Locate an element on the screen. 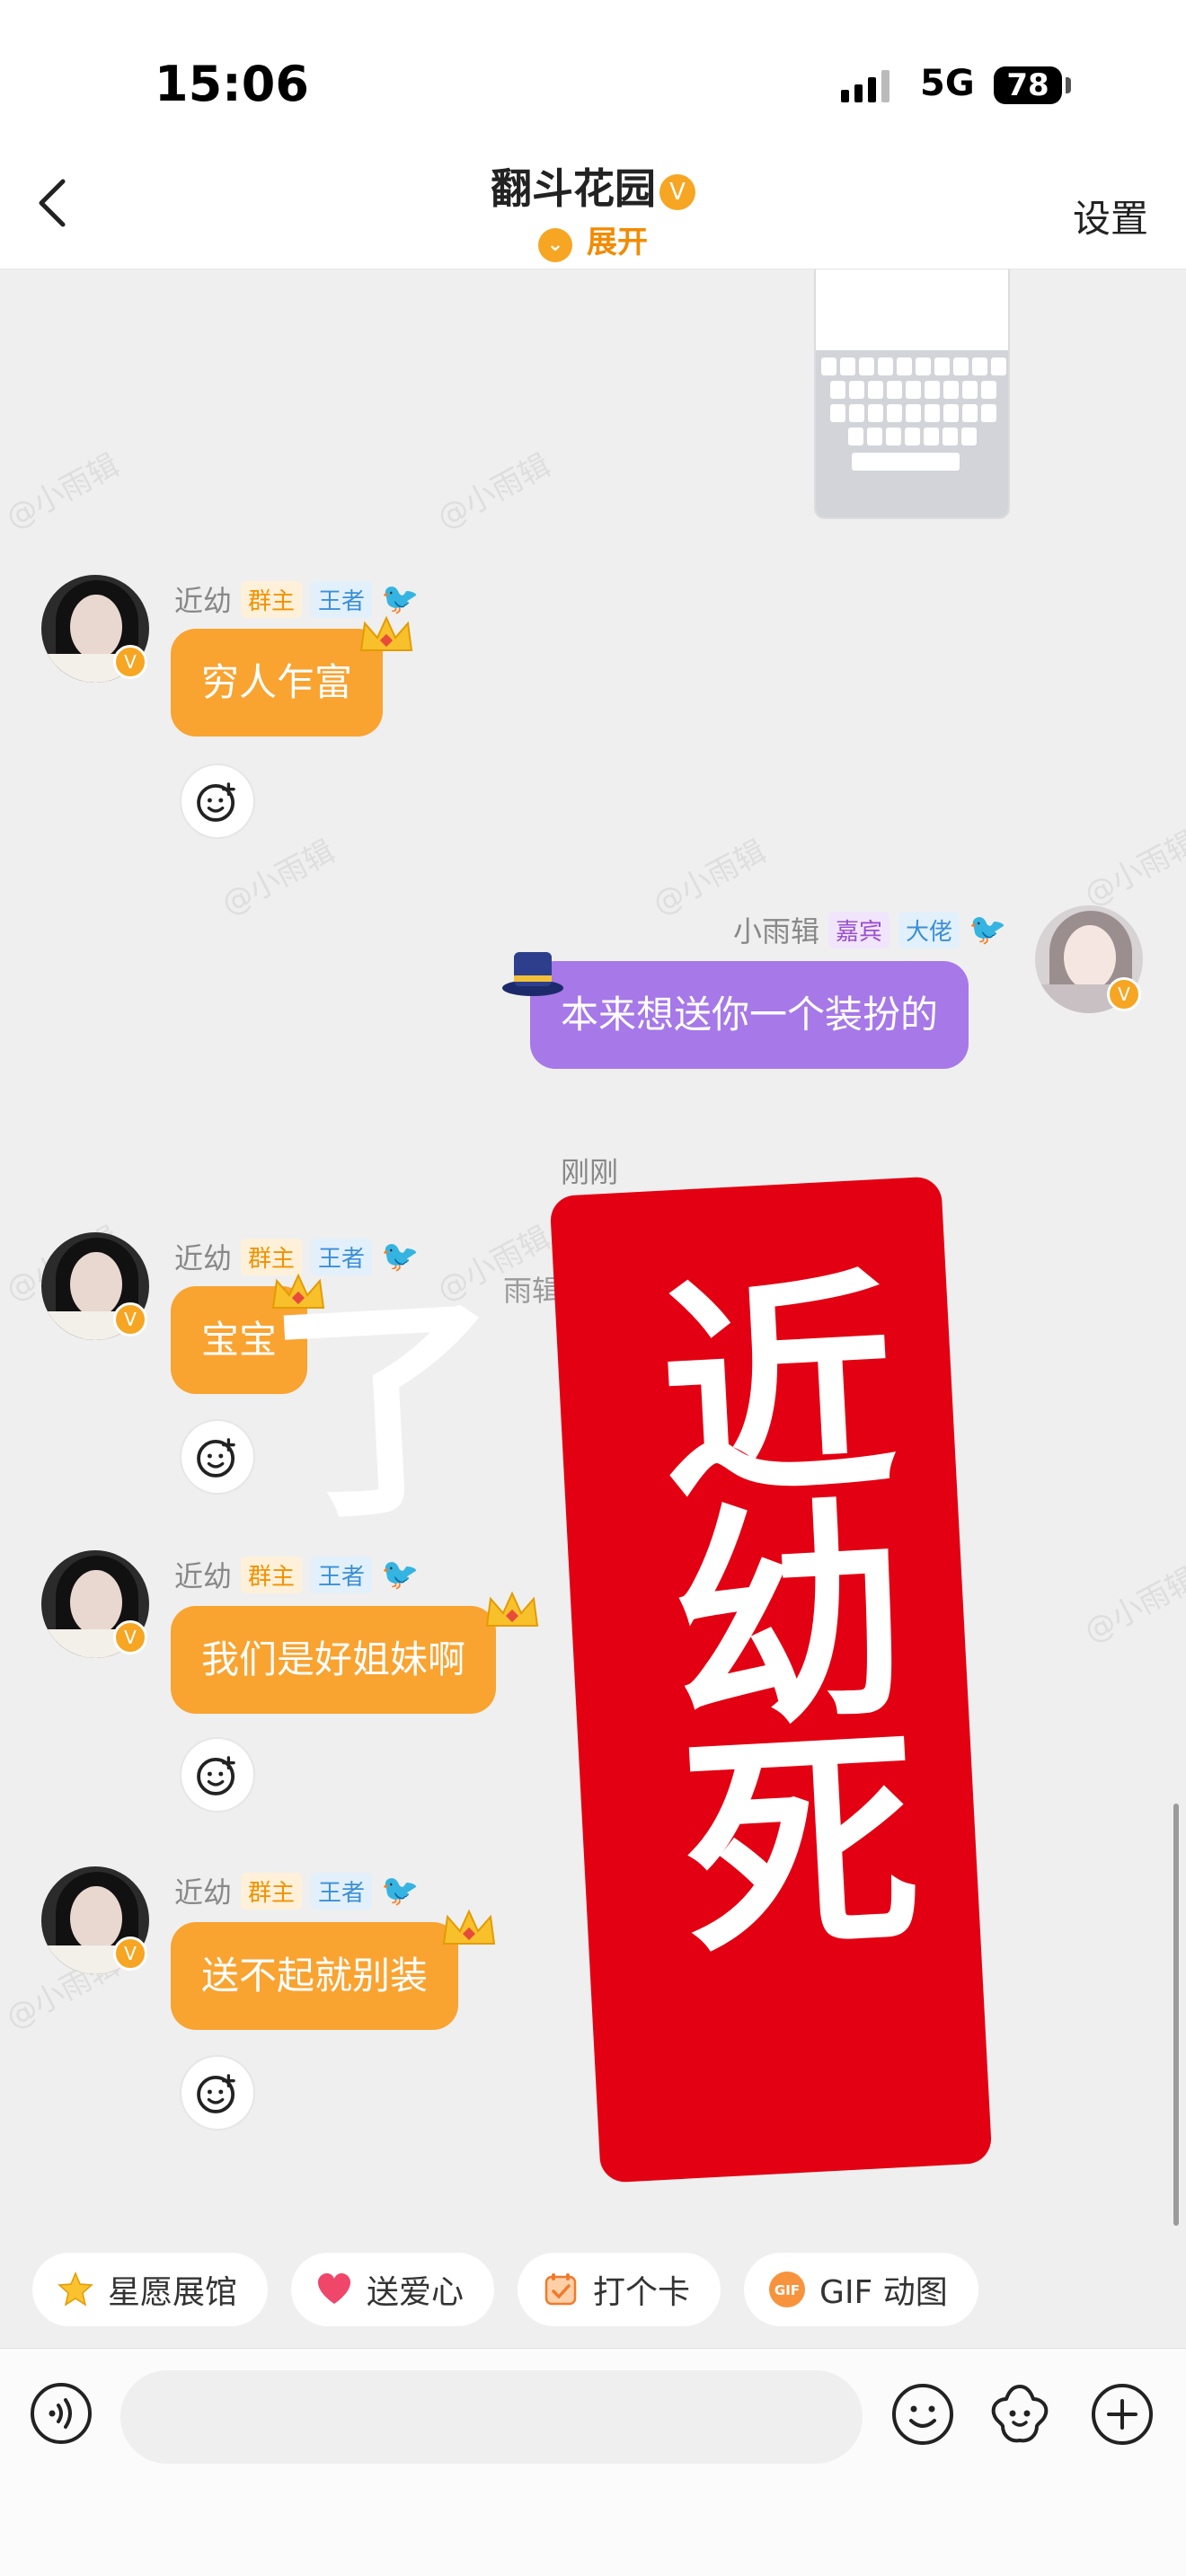 This screenshot has height=2576, width=1186. title-area: 翻斗花园 V is located at coordinates (593, 186).